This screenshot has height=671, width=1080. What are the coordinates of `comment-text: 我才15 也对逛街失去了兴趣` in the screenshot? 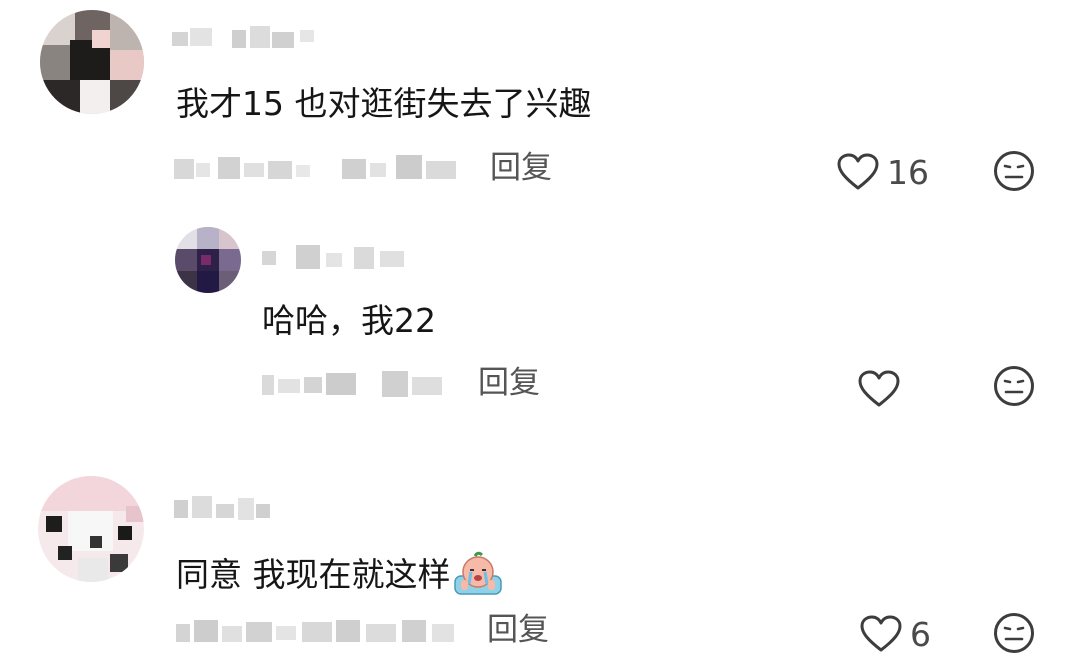 It's located at (384, 103).